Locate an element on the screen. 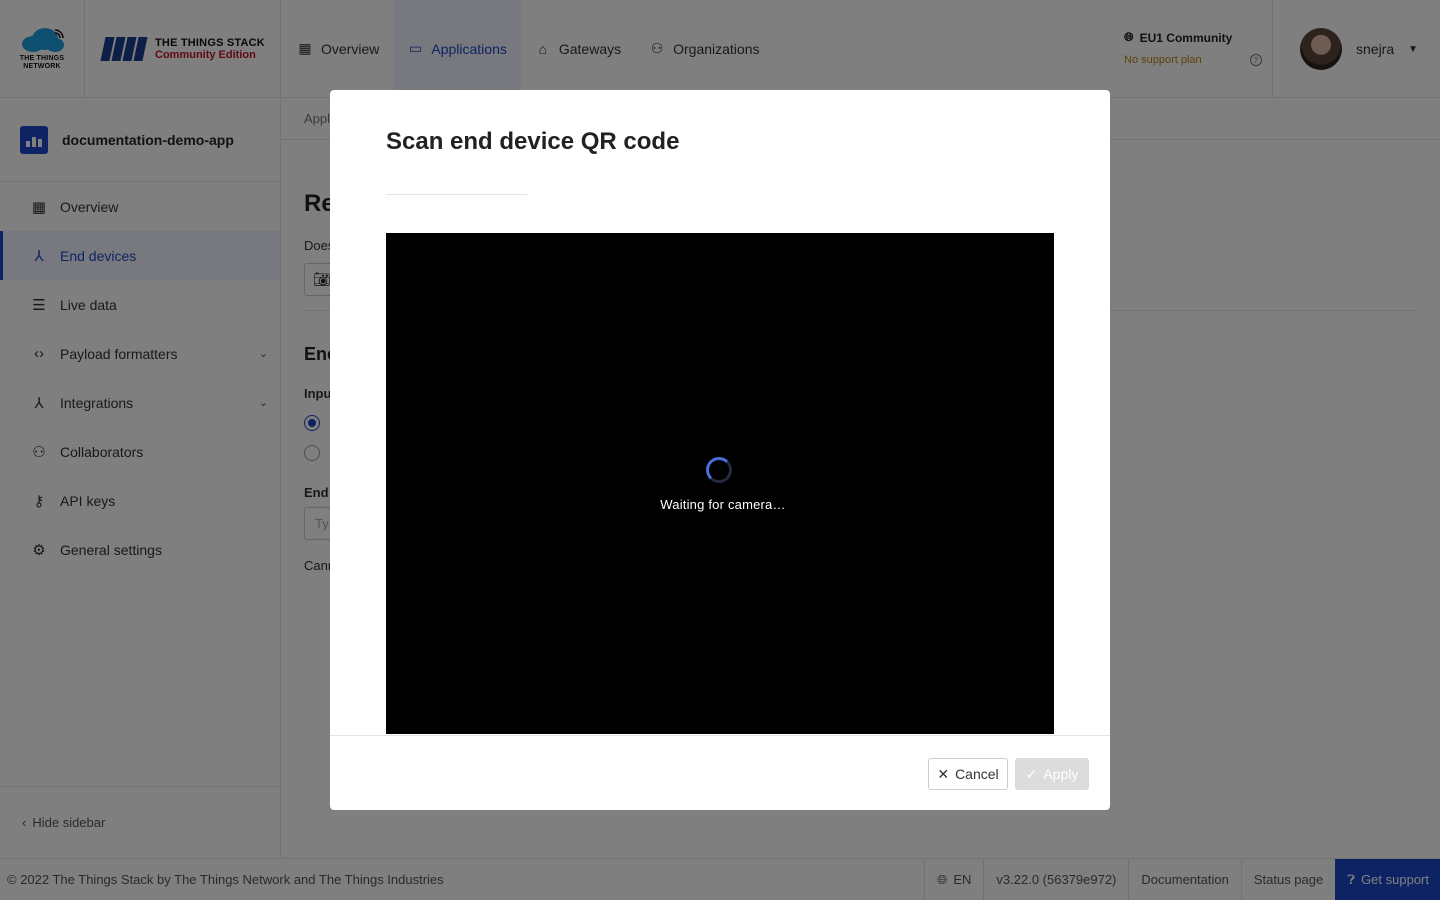  apply-label: Apply is located at coordinates (1061, 774).